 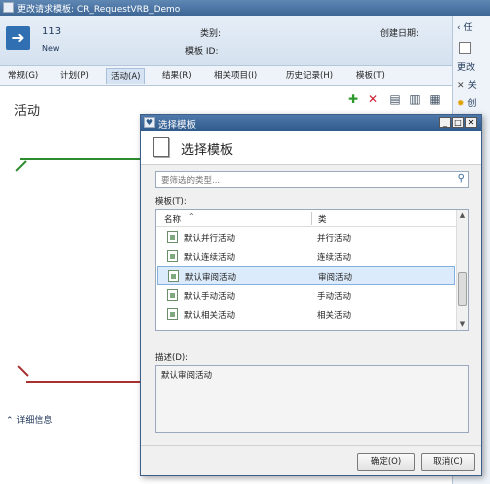 I want to click on activities-toolbar: ✚ ✕ ▤ ▥ ▦, so click(x=396, y=100).